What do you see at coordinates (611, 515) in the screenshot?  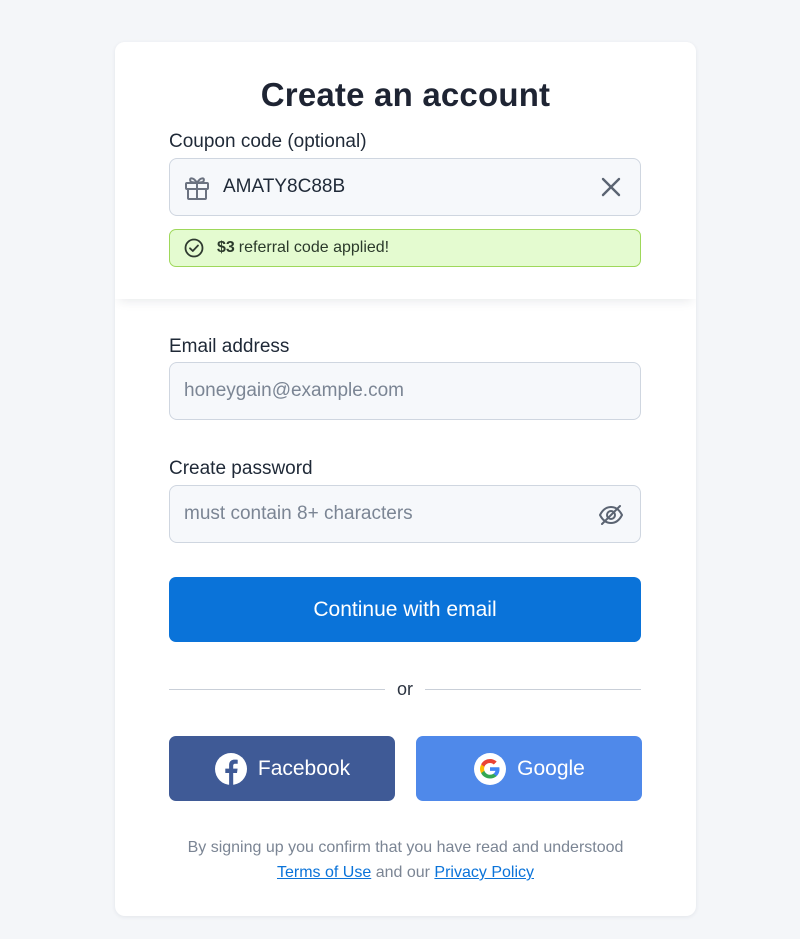 I see `eye-slash-icon` at bounding box center [611, 515].